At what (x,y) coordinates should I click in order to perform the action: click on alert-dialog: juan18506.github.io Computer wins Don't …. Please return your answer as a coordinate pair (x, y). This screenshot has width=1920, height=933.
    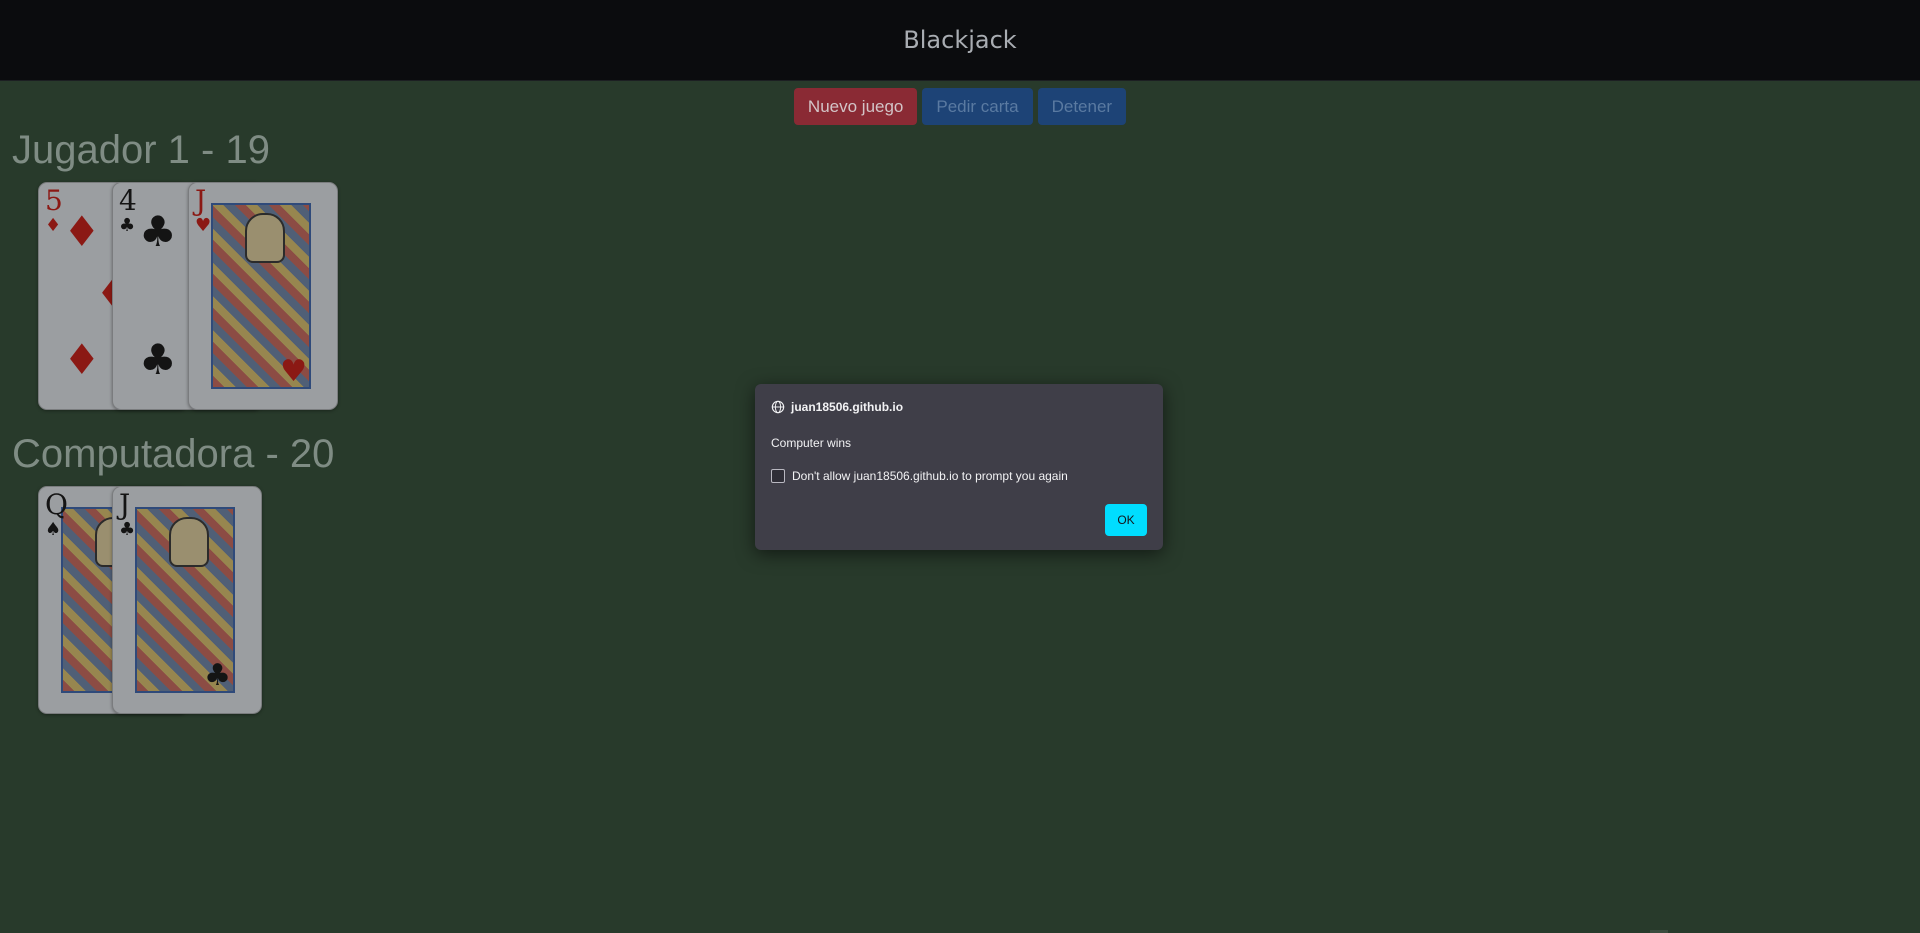
    Looking at the image, I should click on (959, 467).